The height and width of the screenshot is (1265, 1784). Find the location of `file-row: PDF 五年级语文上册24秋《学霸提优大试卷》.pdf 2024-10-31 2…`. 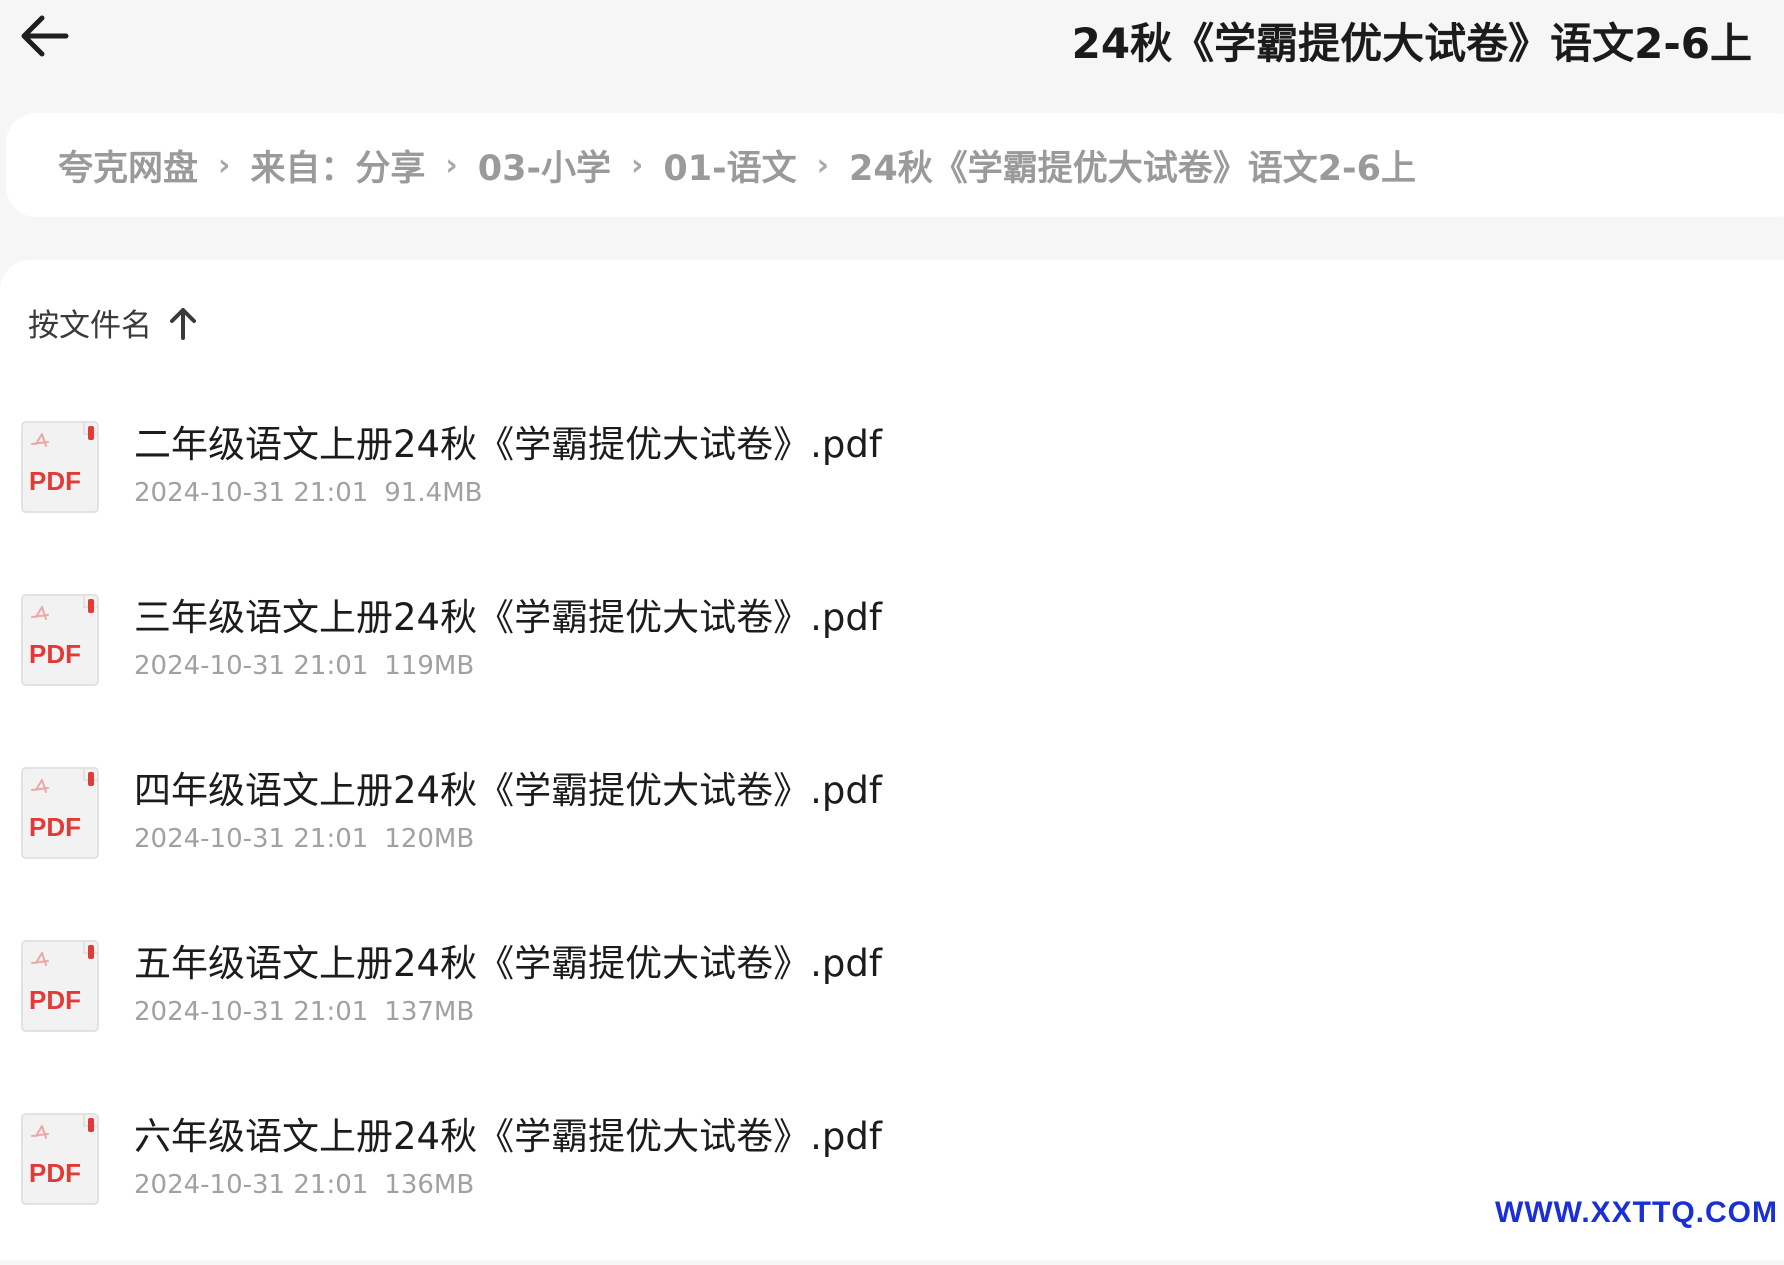

file-row: PDF 五年级语文上册24秋《学霸提优大试卷》.pdf 2024-10-31 2… is located at coordinates (892, 1005).